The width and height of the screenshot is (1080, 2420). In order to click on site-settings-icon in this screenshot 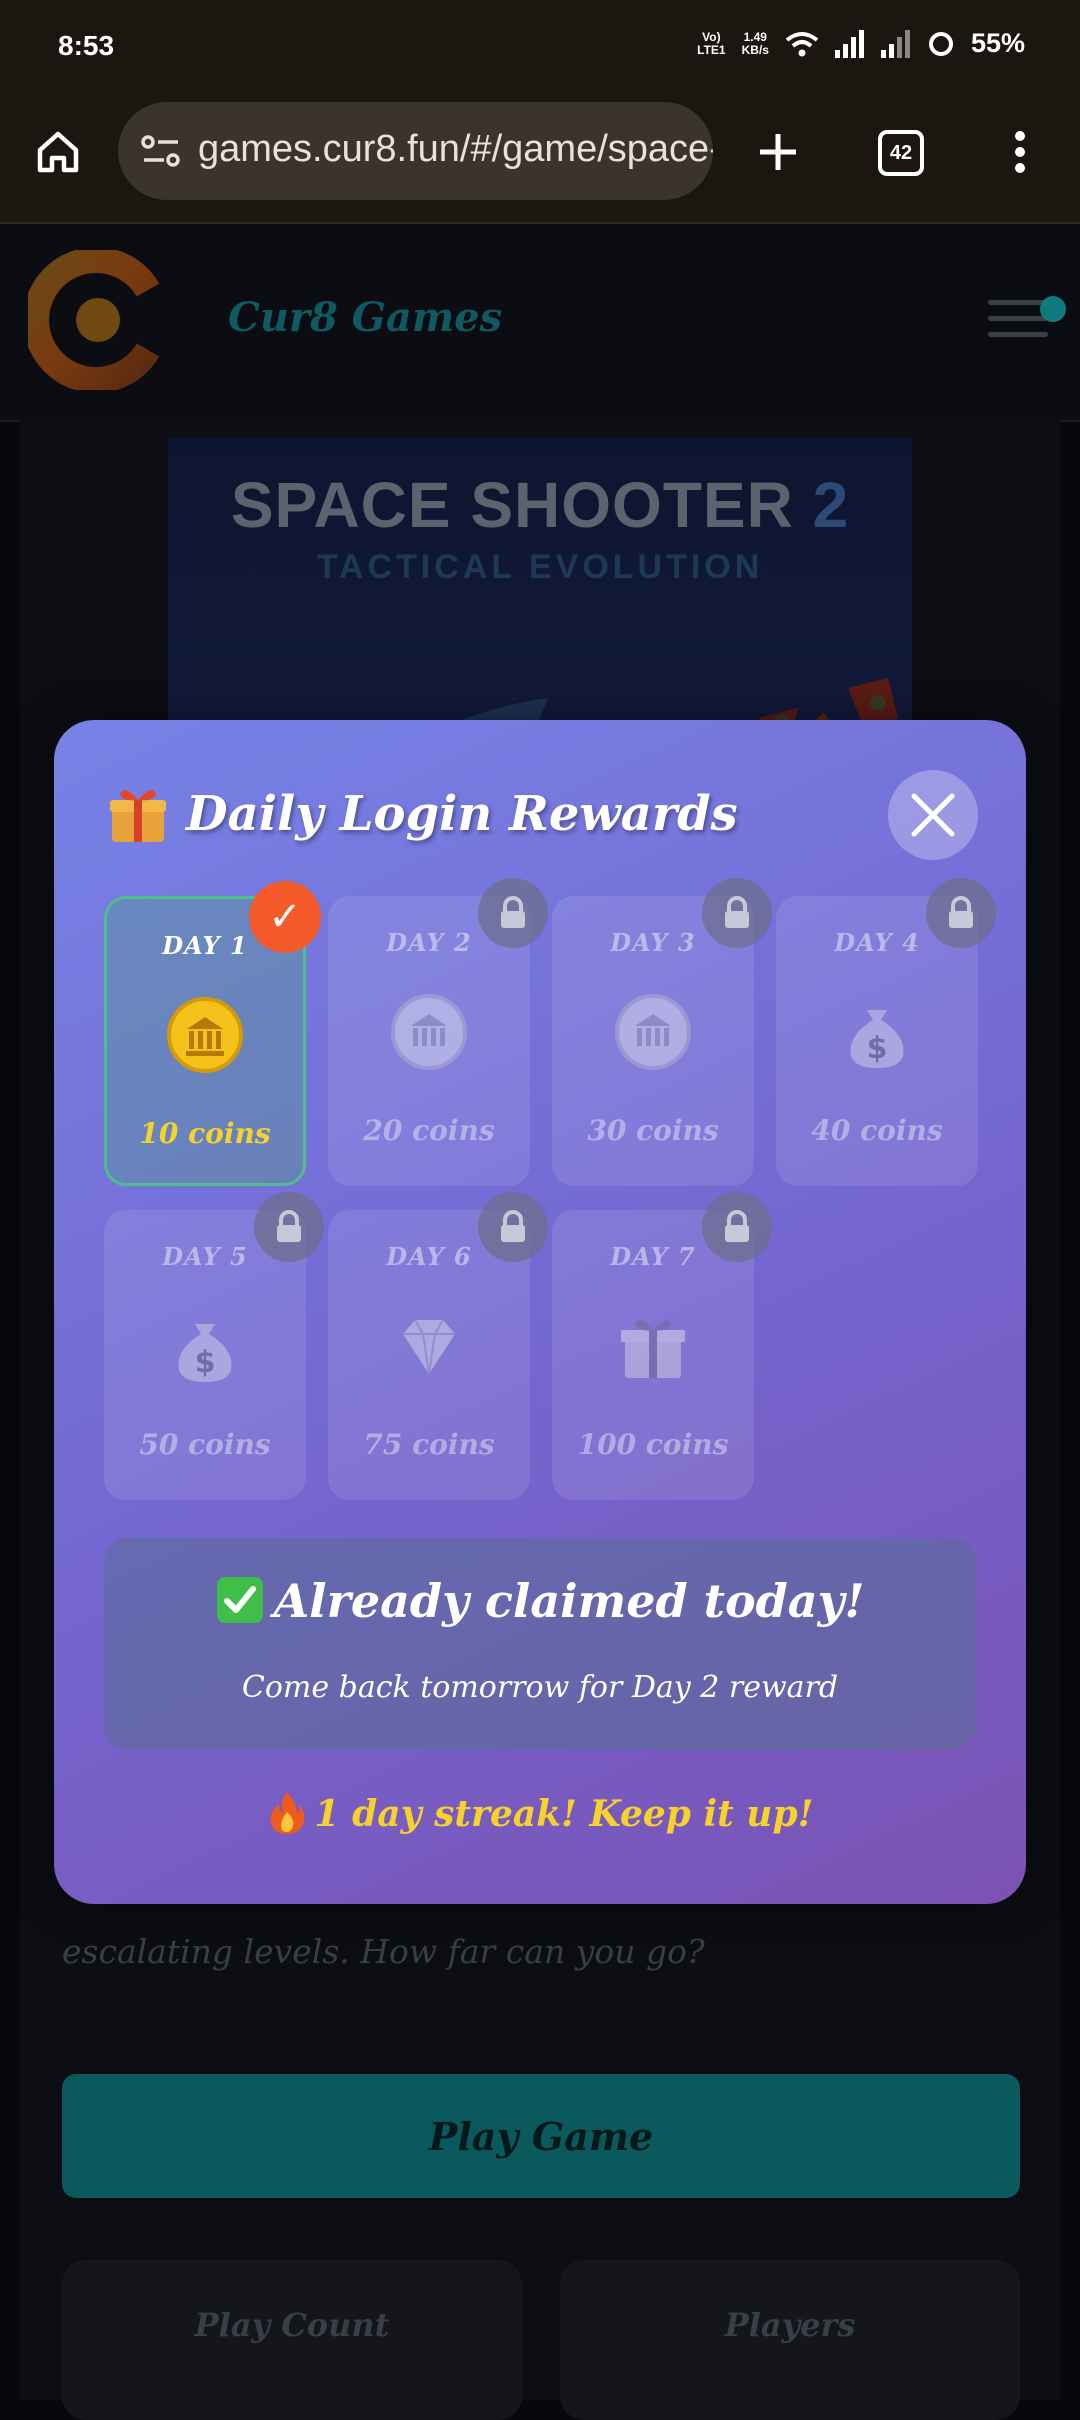, I will do `click(161, 151)`.